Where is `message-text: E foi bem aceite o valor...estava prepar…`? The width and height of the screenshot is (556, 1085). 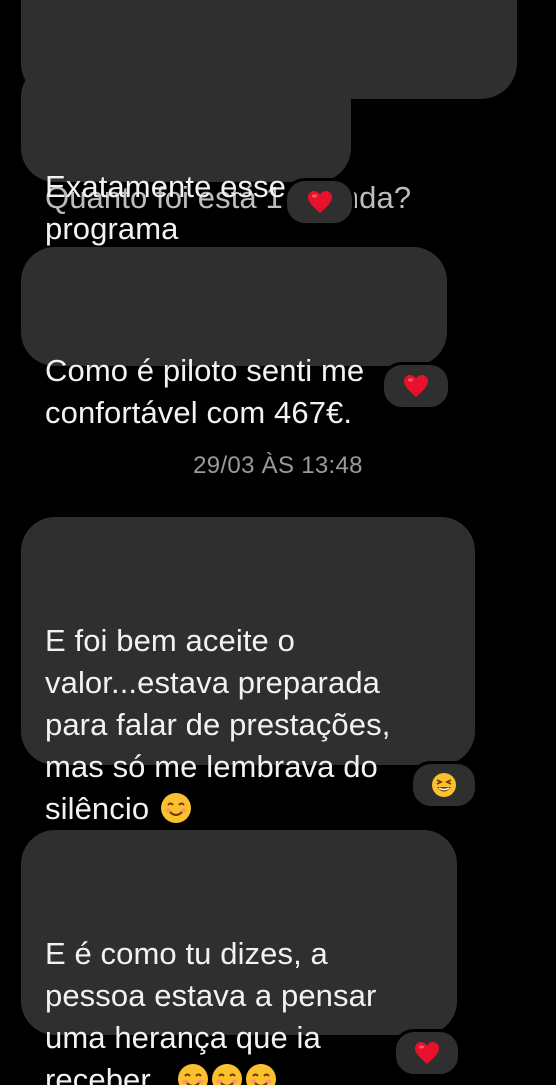
message-text: E foi bem aceite o valor...estava prepar… is located at coordinates (218, 724).